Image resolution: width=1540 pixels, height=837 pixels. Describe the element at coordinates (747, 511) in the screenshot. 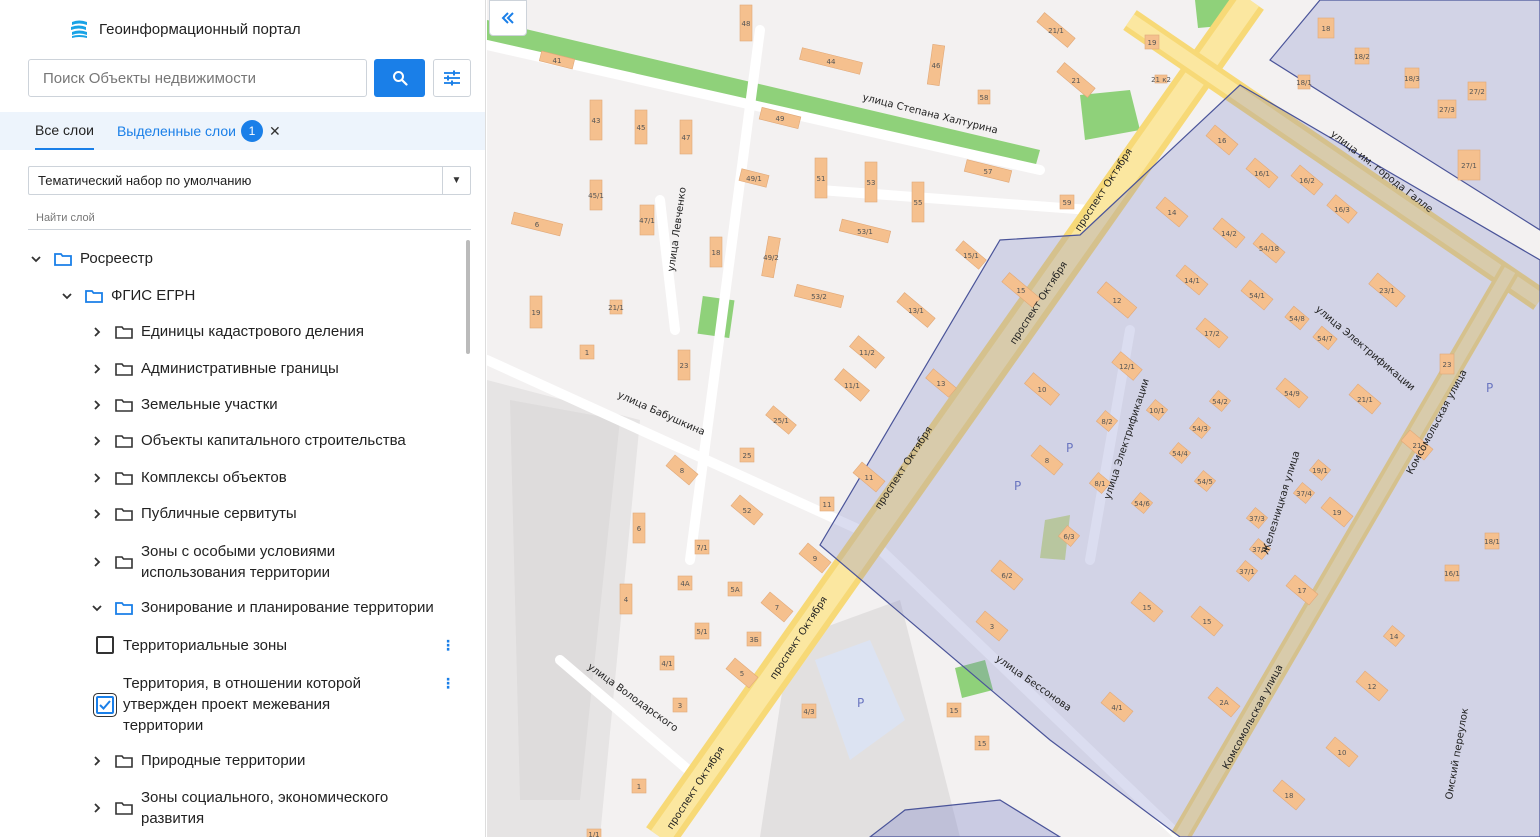

I see `building-number: 52` at that location.